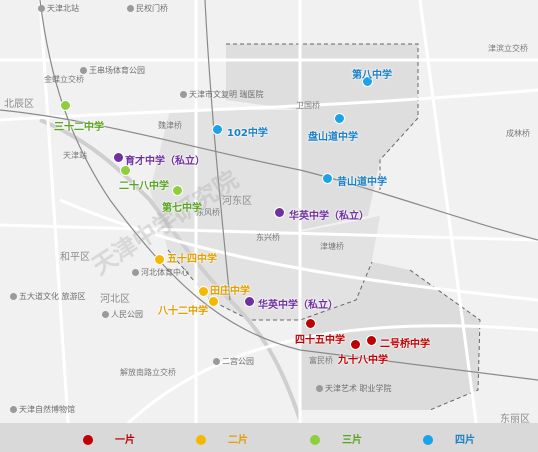 The height and width of the screenshot is (452, 538). I want to click on poi-label: 天津北站, so click(58, 9).